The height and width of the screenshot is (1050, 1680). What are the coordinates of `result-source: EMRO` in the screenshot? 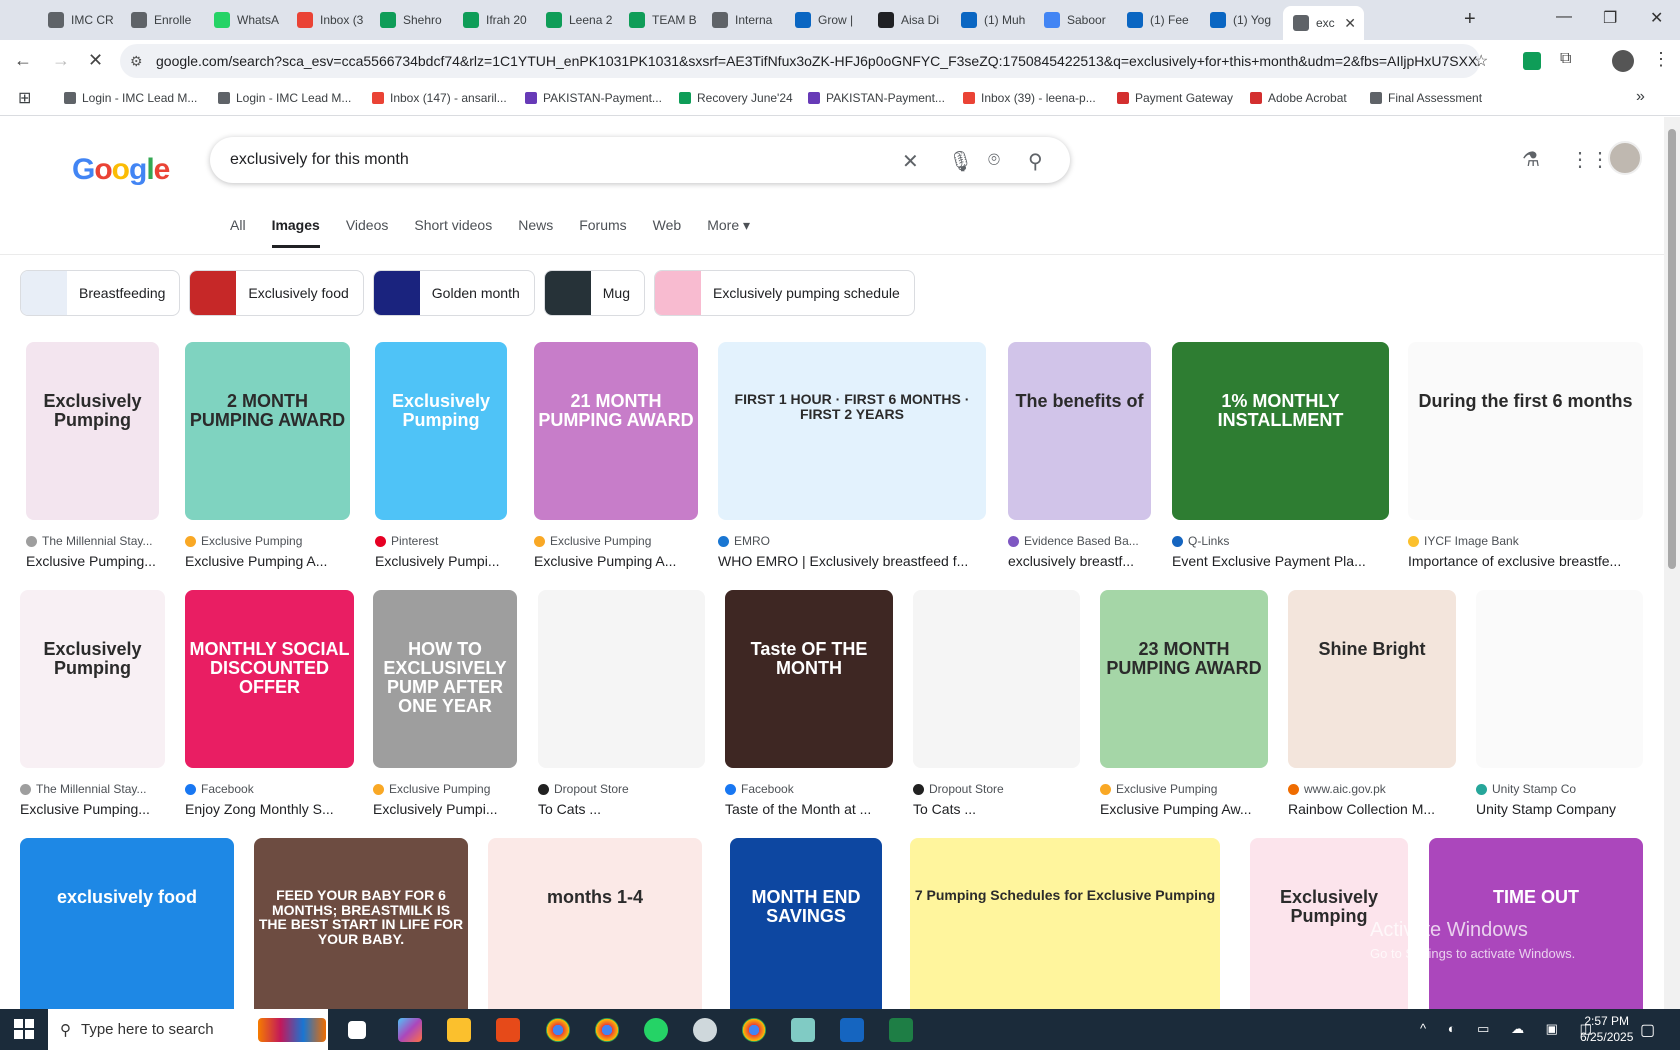 It's located at (852, 541).